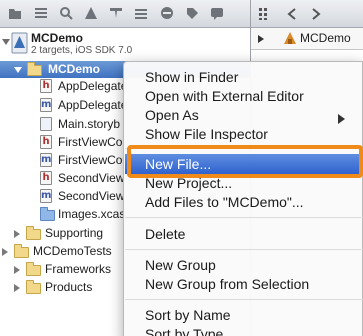 This screenshot has width=363, height=336. What do you see at coordinates (74, 69) in the screenshot?
I see `selected-group-label: MCDemo` at bounding box center [74, 69].